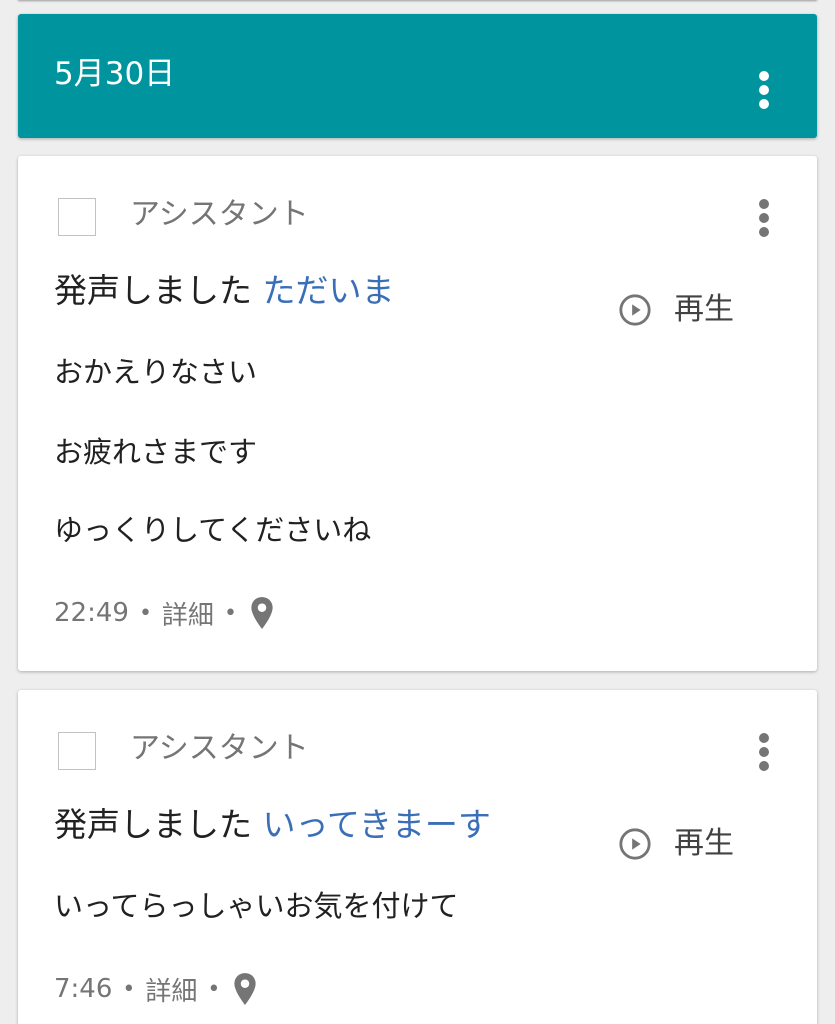 This screenshot has height=1024, width=835. Describe the element at coordinates (213, 530) in the screenshot. I see `response-line: ゆっくりしてくださいね` at that location.